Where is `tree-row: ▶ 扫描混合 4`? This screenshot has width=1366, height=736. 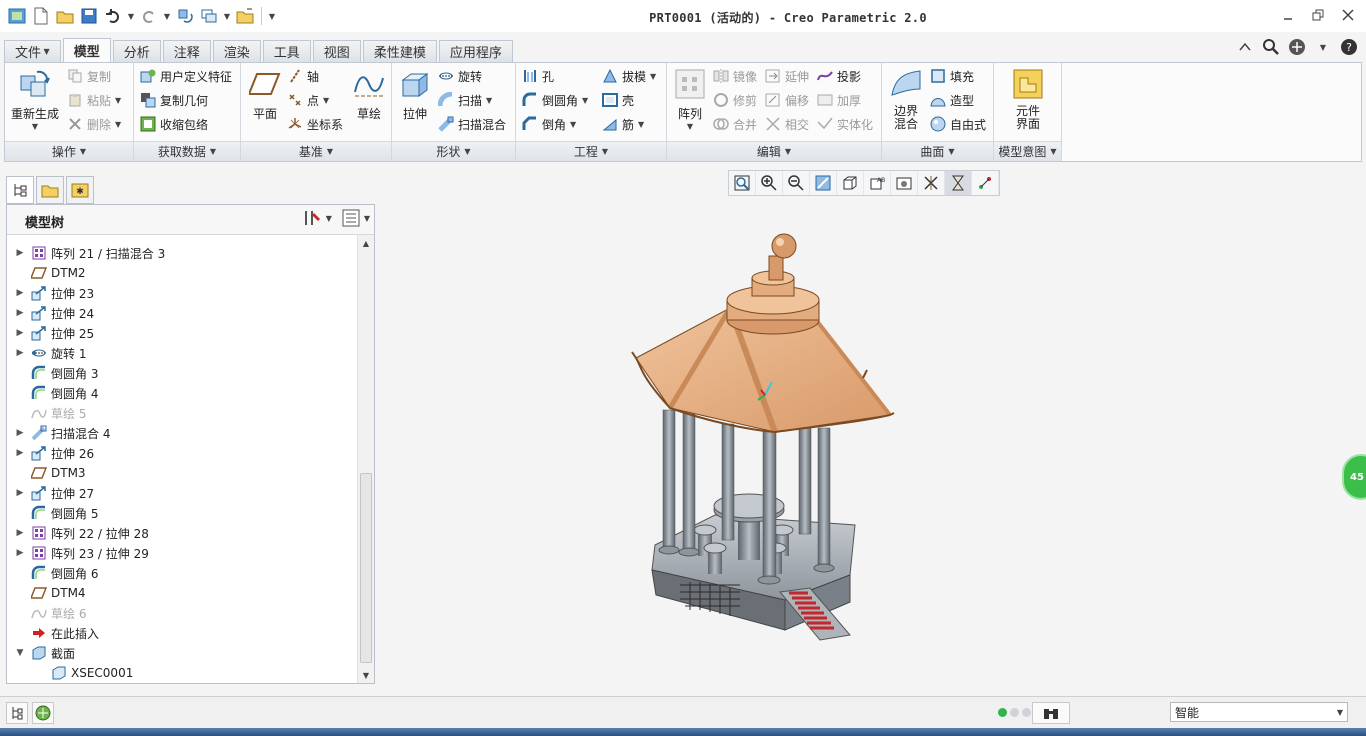
tree-row: ▶ 扫描混合 4 is located at coordinates (181, 433).